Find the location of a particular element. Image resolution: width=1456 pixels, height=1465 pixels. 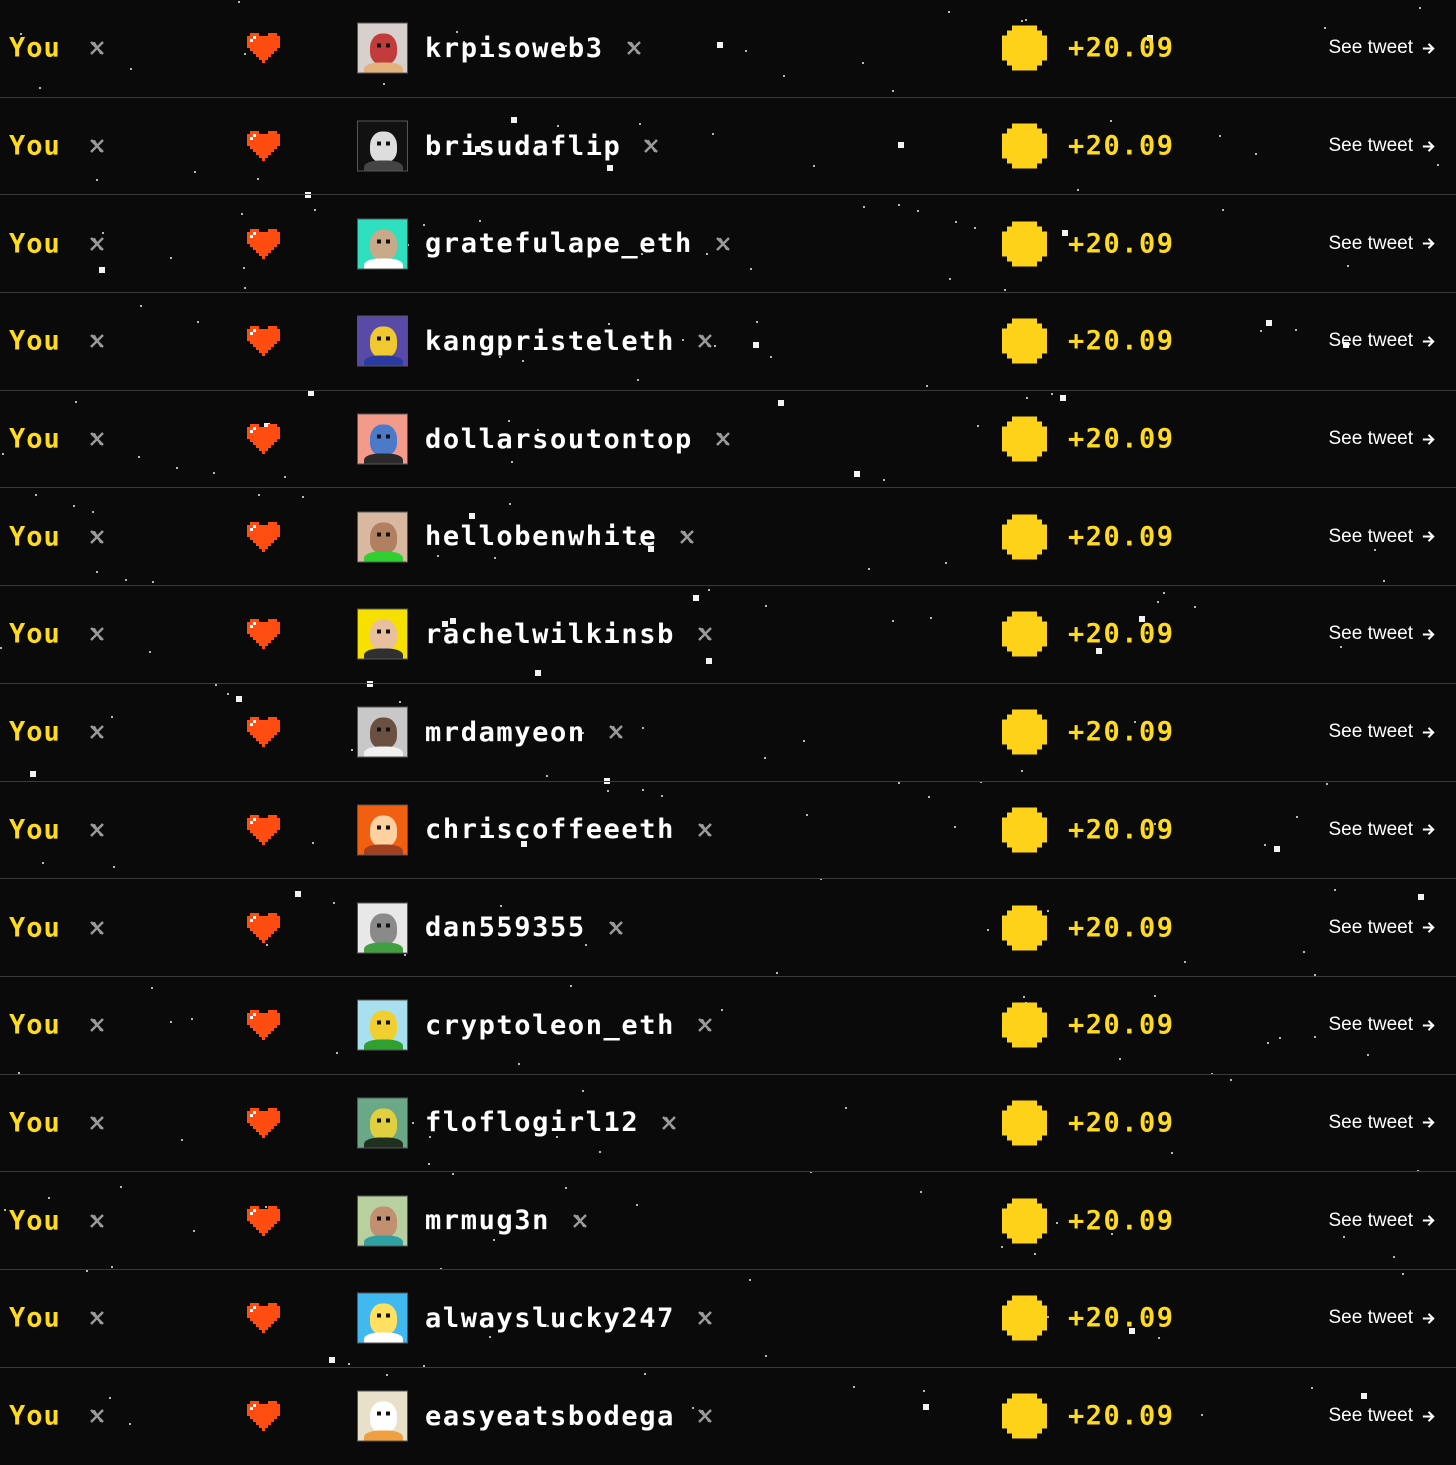

handle-name: dollarsoutontop is located at coordinates (559, 439).